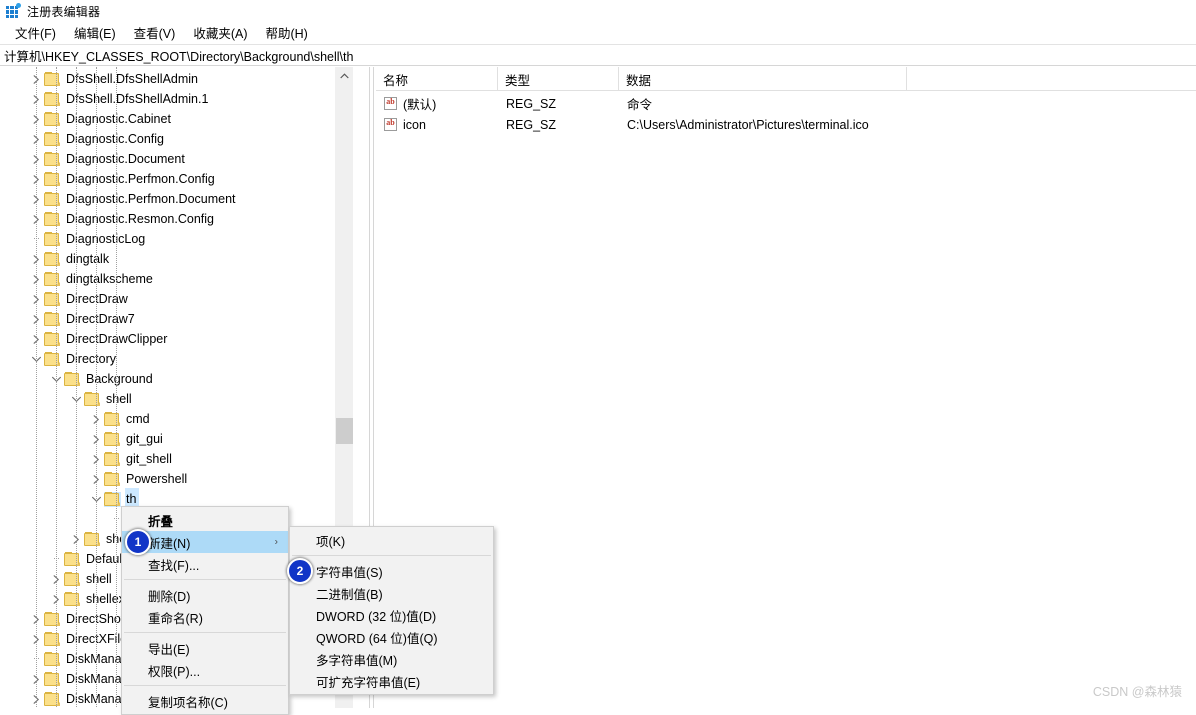 The width and height of the screenshot is (1196, 715). What do you see at coordinates (558, 78) in the screenshot?
I see `column-header-type: 类型` at bounding box center [558, 78].